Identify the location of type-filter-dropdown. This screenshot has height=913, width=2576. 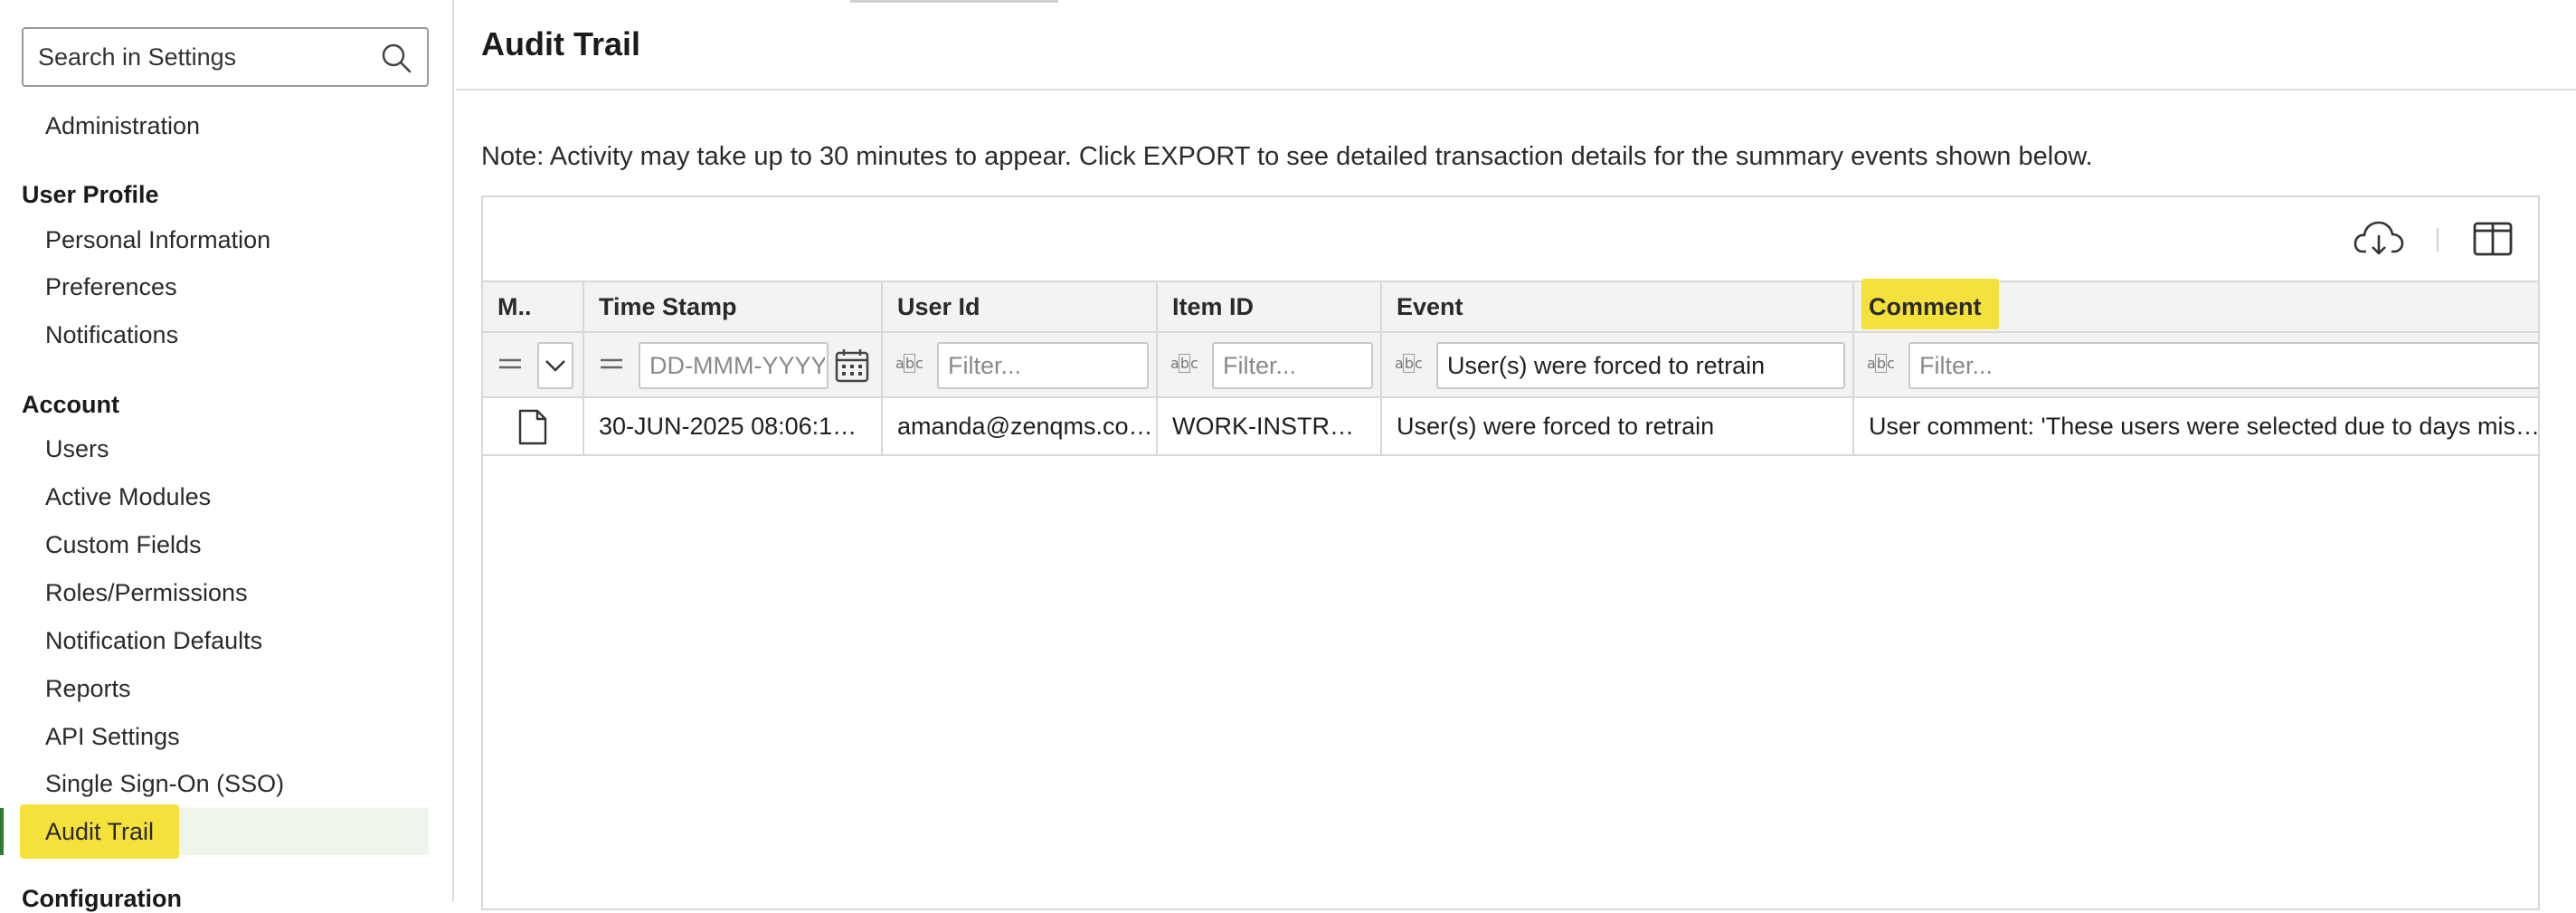
(555, 365).